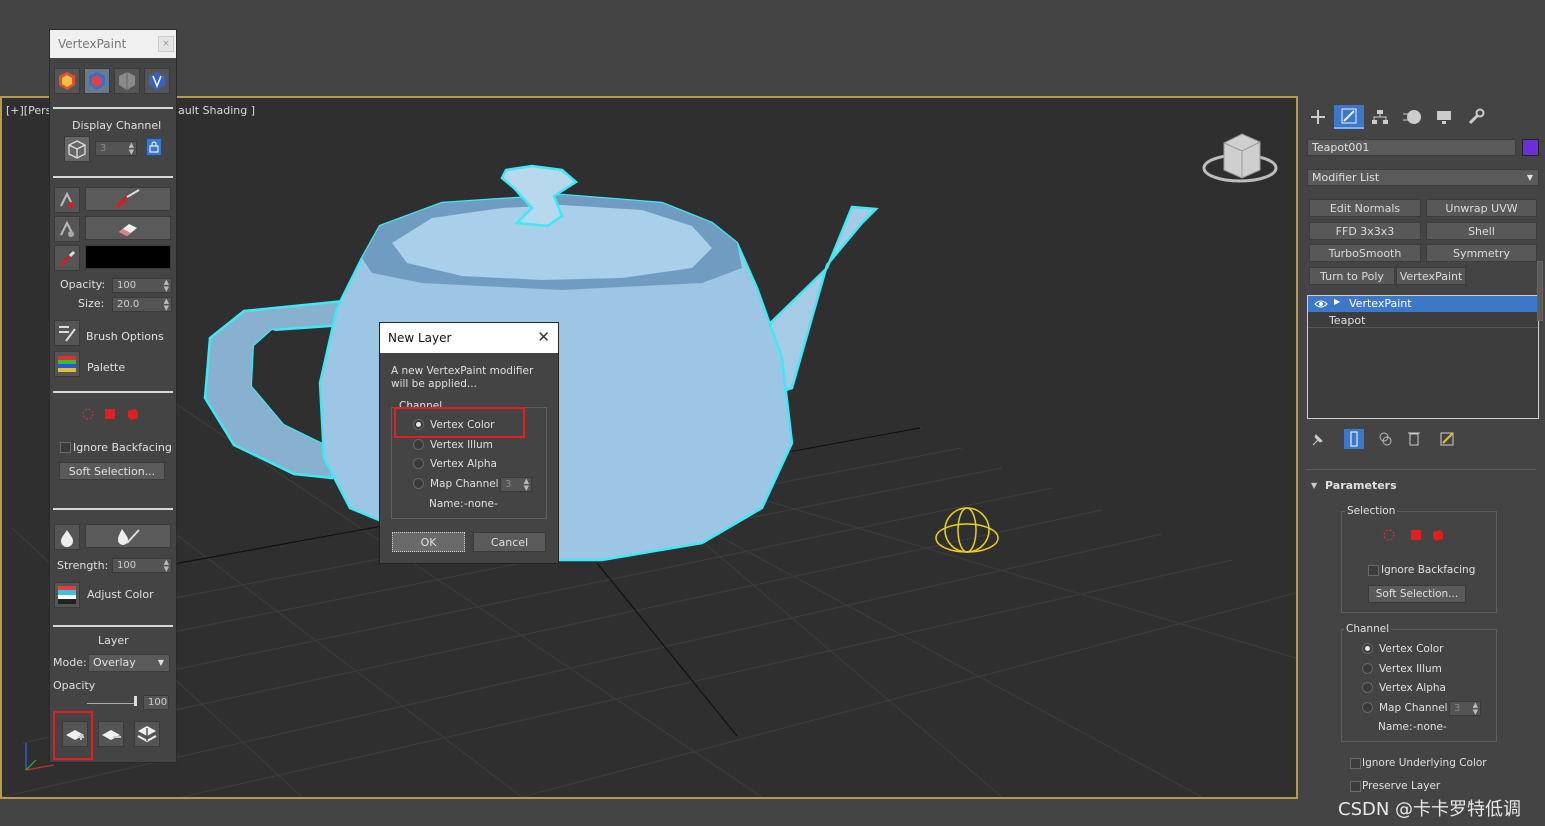 This screenshot has height=826, width=1545. Describe the element at coordinates (1361, 485) in the screenshot. I see `parameters-title: Parameters` at that location.